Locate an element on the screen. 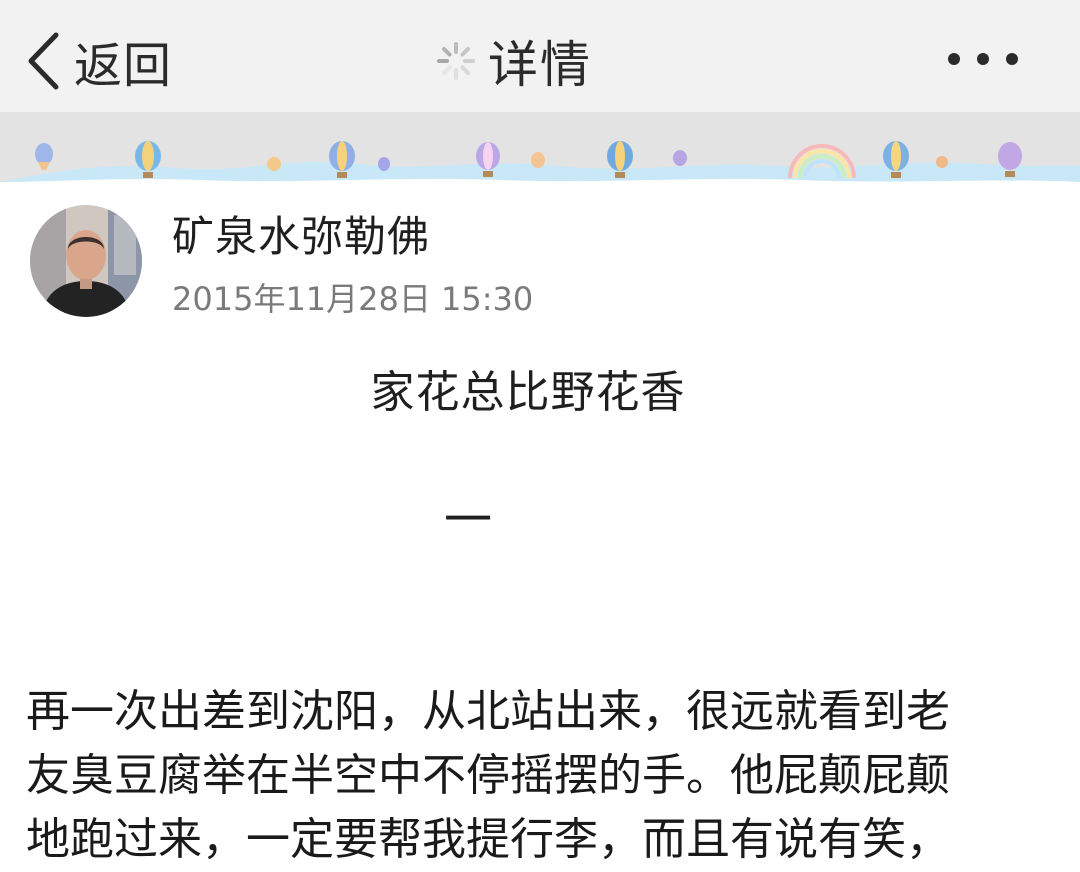  section-number: 一 is located at coordinates (467, 520).